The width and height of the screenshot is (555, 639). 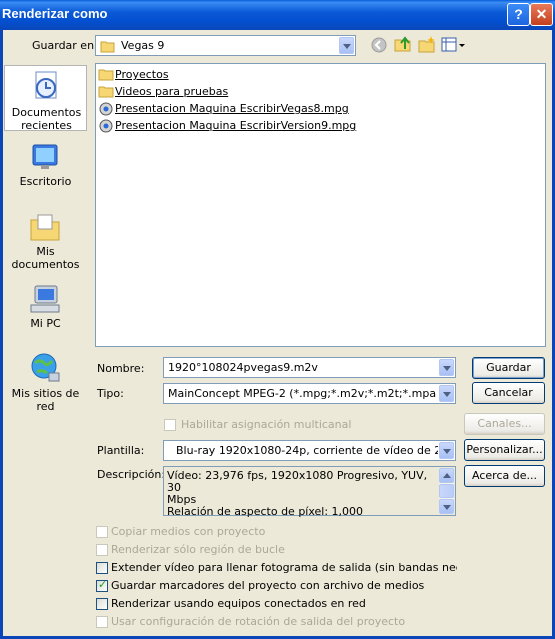 What do you see at coordinates (102, 532) in the screenshot?
I see `copy-media-checkbox` at bounding box center [102, 532].